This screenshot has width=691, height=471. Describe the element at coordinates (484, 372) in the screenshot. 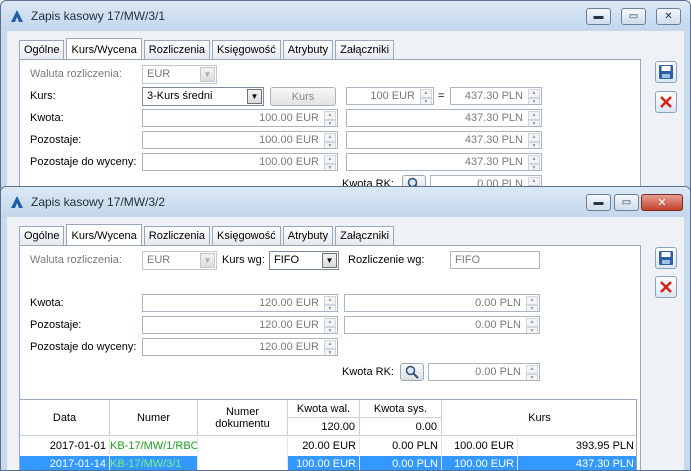

I see `kwota-rk-field: 0.00 PLN ▲▼` at that location.